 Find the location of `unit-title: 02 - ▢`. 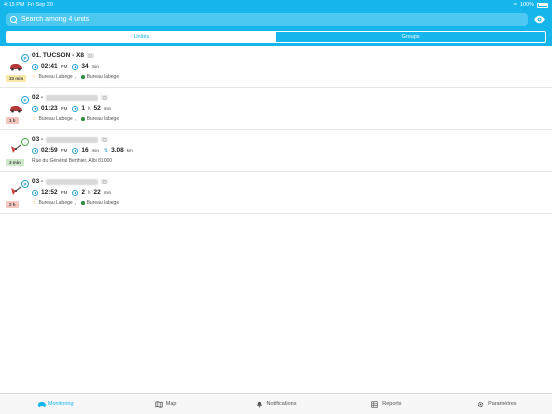

unit-title: 02 - ▢ is located at coordinates (70, 97).